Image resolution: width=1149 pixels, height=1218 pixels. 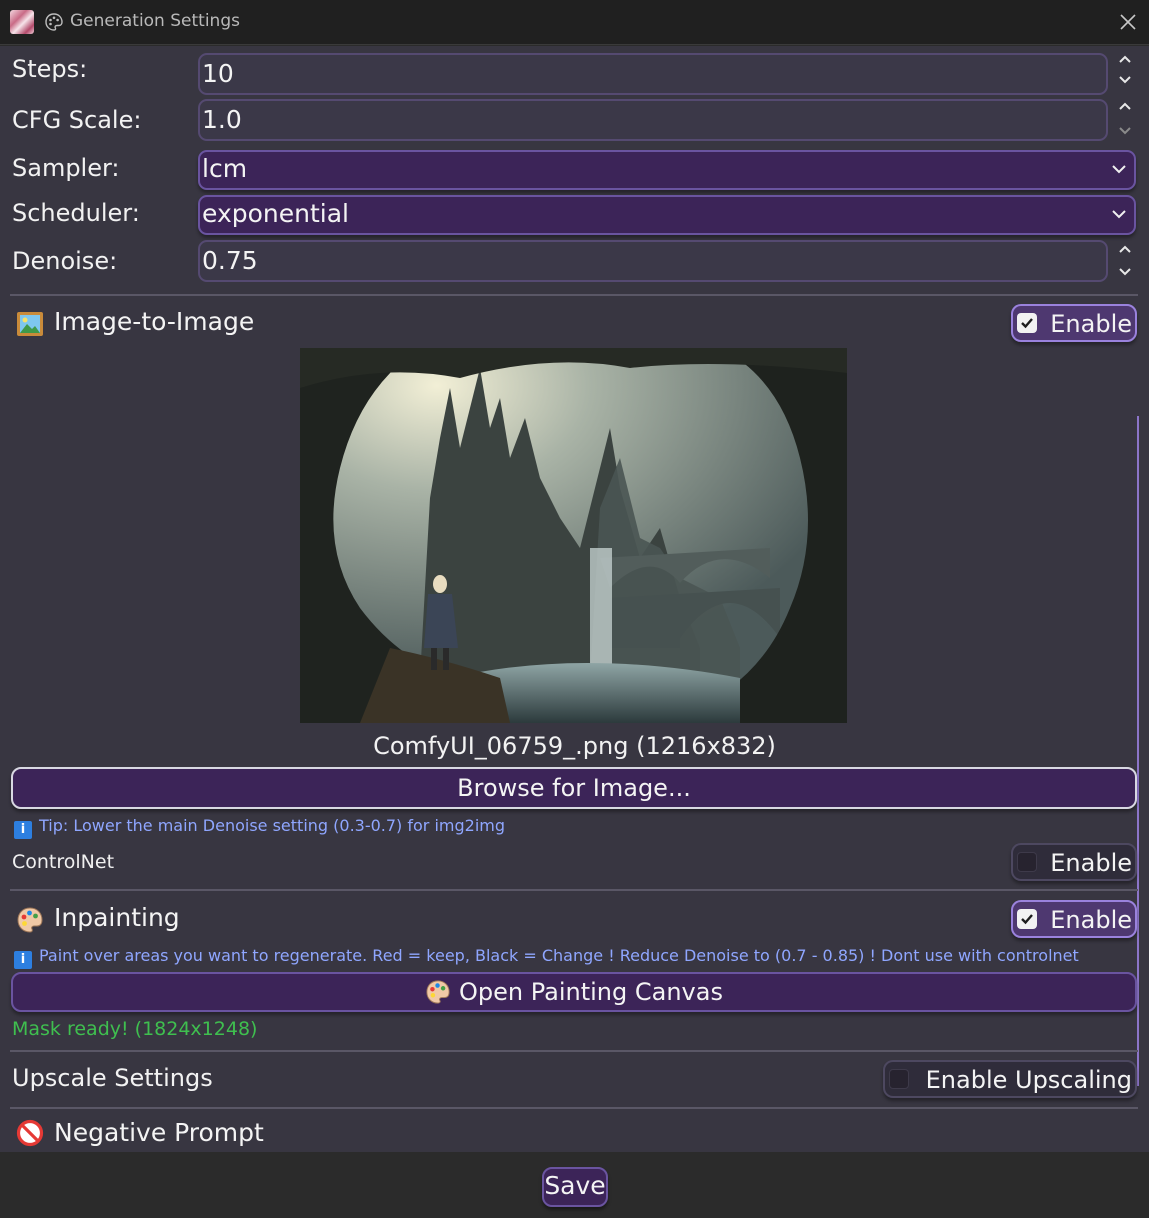 I want to click on upscale-enable-toggle: Enable Upscaling, so click(x=1010, y=1079).